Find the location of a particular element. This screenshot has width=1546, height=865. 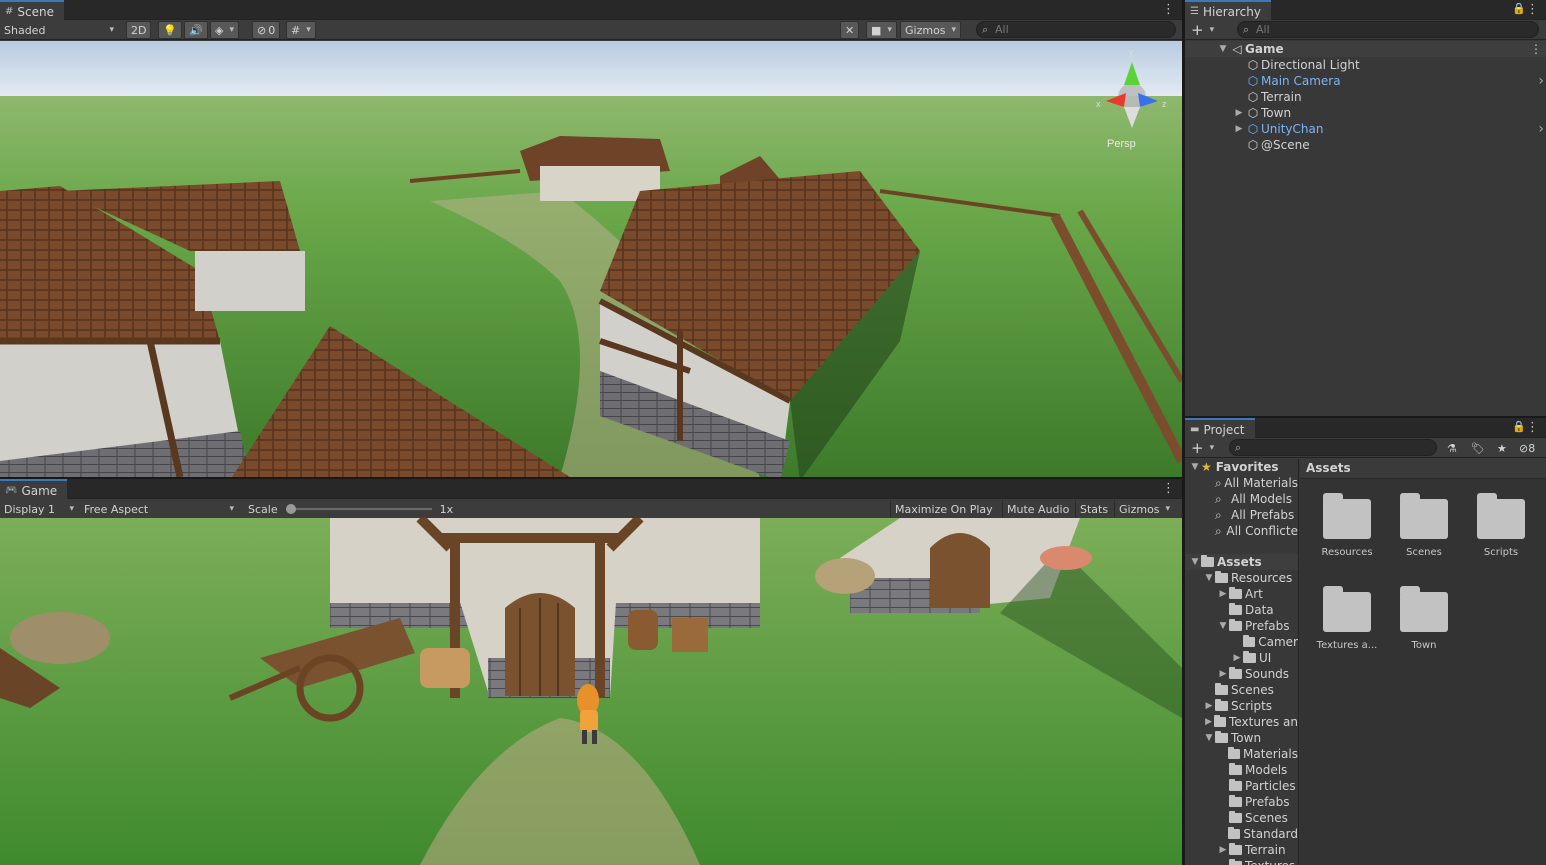

asset-folder: Scripts is located at coordinates (1501, 525).